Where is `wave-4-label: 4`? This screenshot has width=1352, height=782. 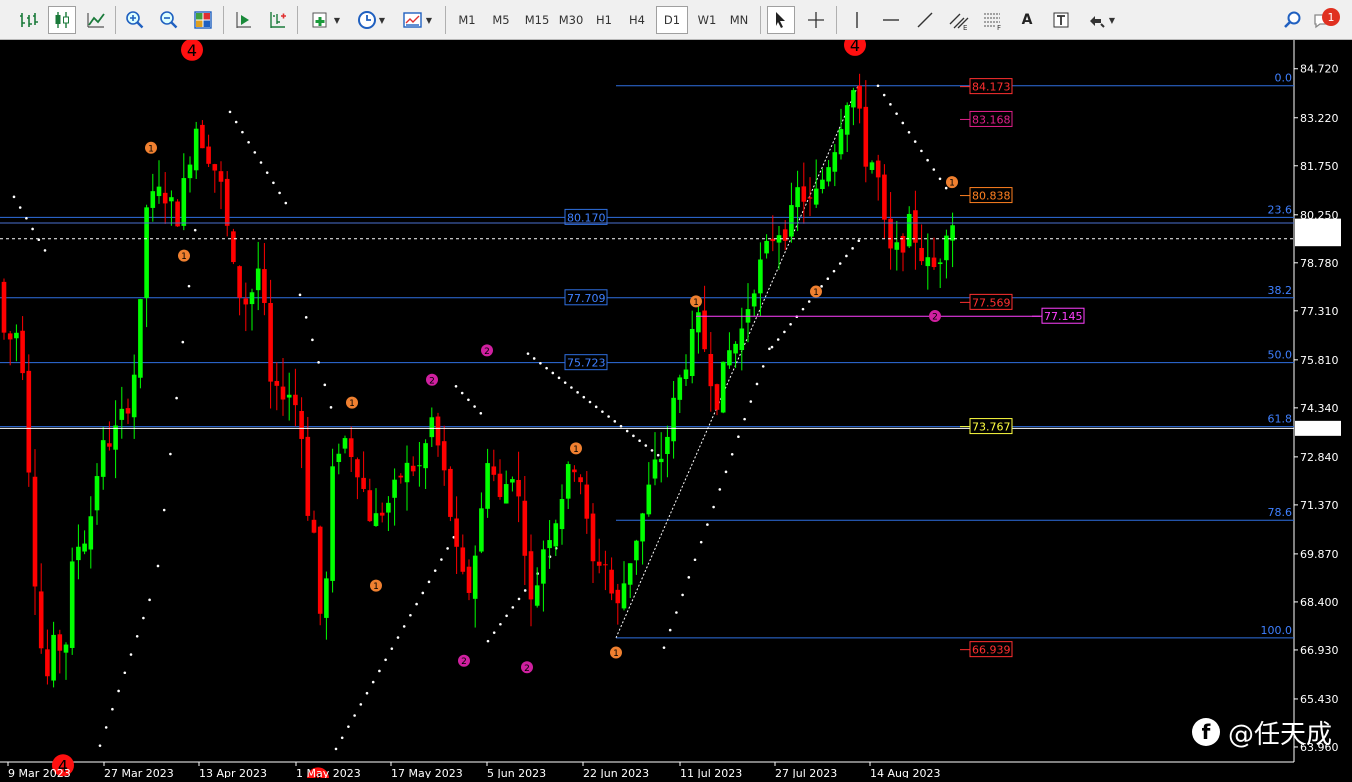
wave-4-label: 4 is located at coordinates (192, 50).